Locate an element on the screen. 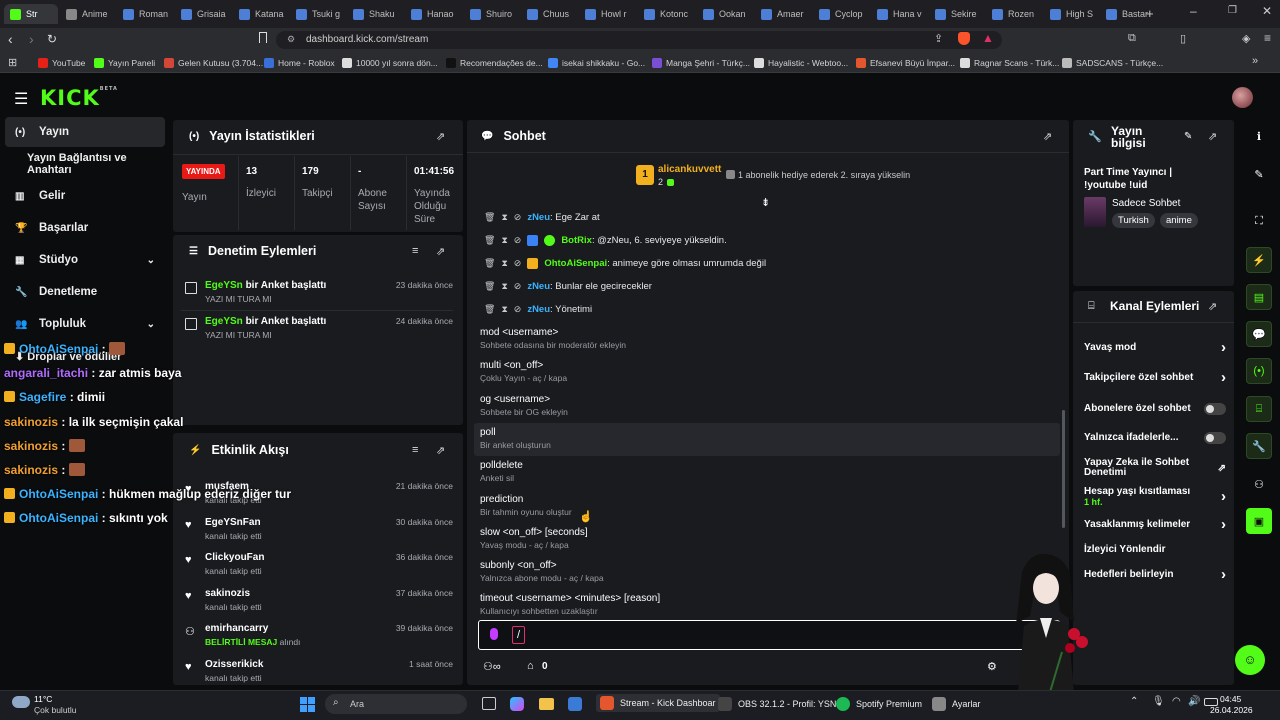  chat-message: 🗑 ⧗ ⊘ BotRix: @zNeu, 6. seviyeye yükseldin. is located at coordinates (605, 240).